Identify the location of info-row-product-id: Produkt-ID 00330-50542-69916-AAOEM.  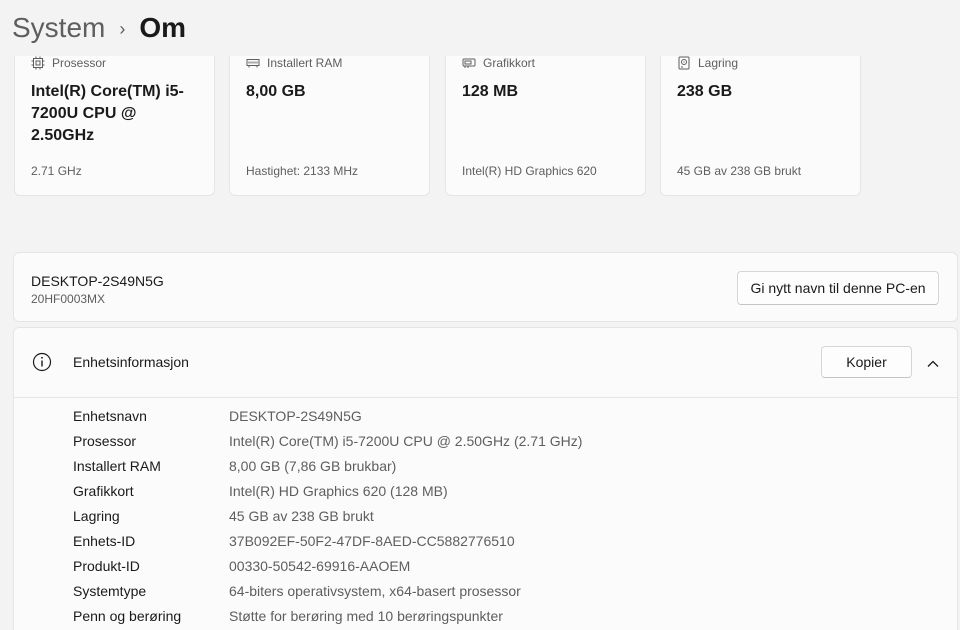
(503, 570).